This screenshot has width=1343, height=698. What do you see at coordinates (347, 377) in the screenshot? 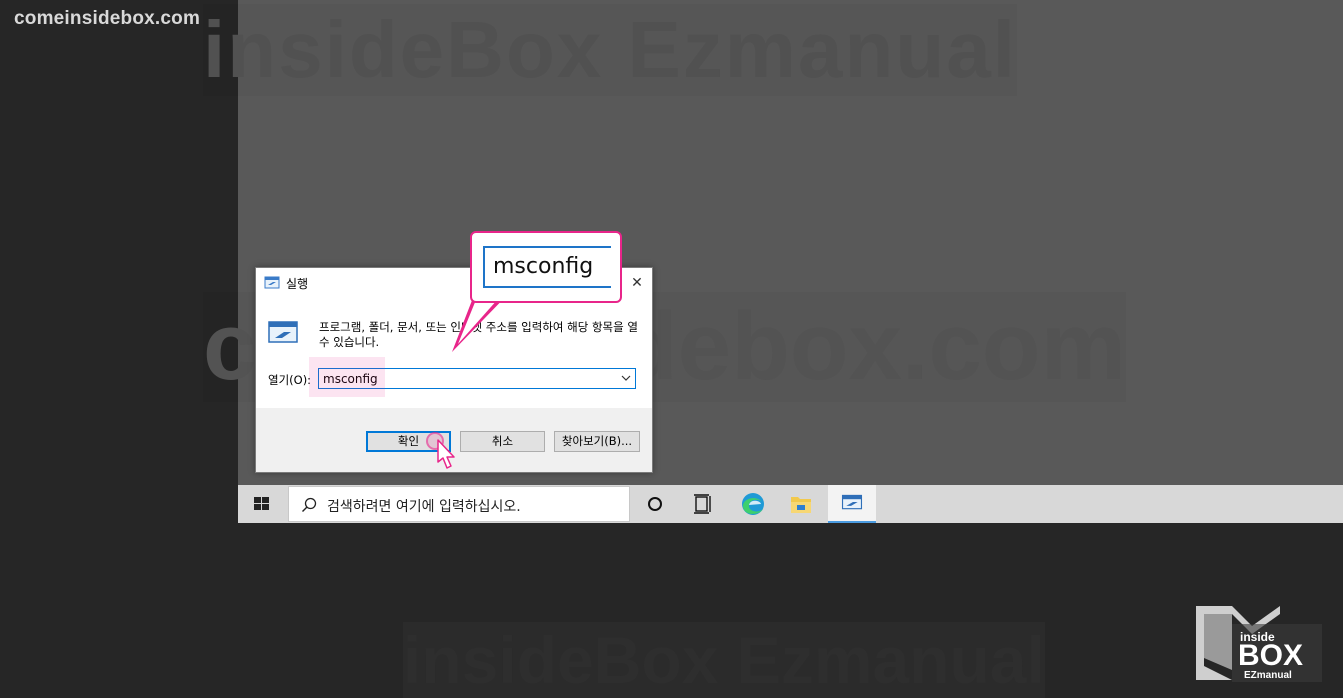
I see `input-highlight` at bounding box center [347, 377].